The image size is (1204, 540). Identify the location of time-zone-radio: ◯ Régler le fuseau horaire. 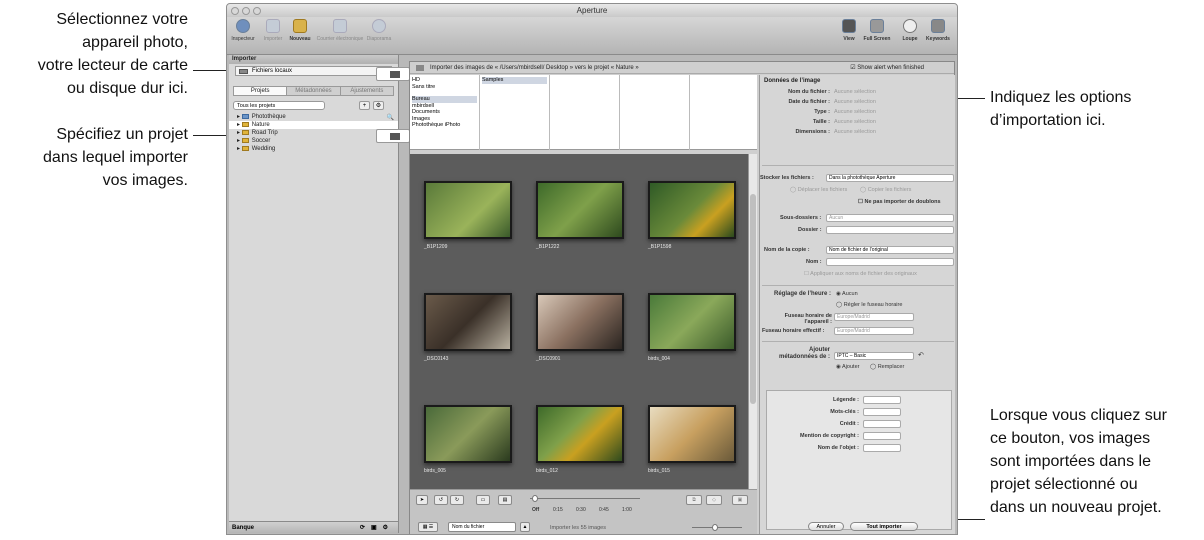
(869, 305).